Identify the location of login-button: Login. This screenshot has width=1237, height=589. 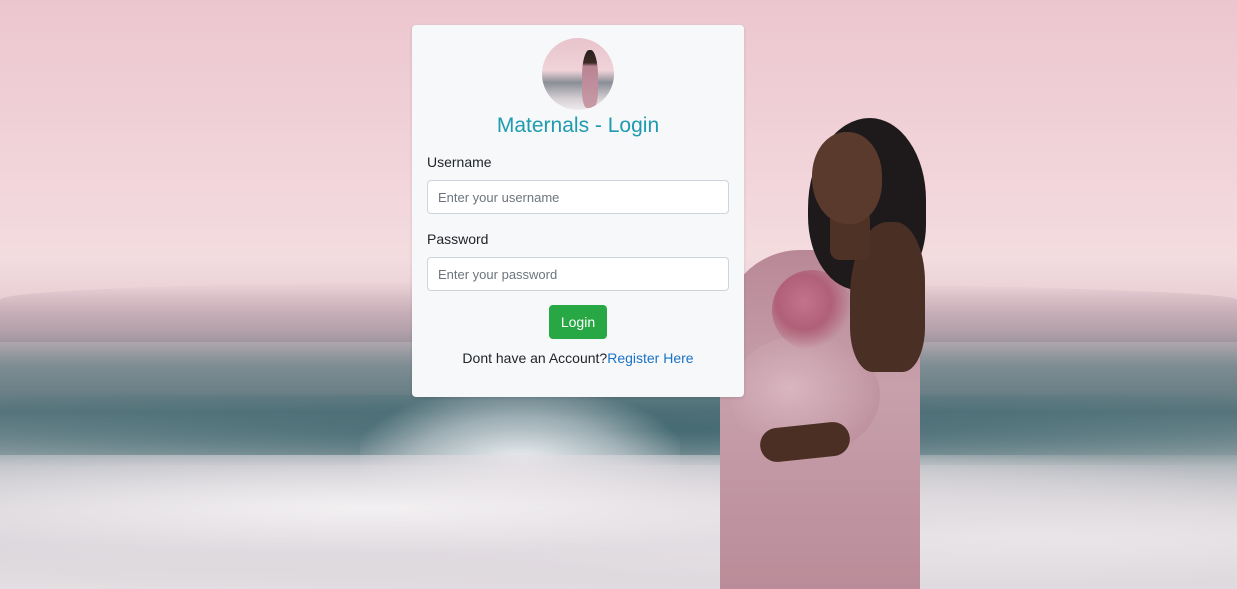
(578, 322).